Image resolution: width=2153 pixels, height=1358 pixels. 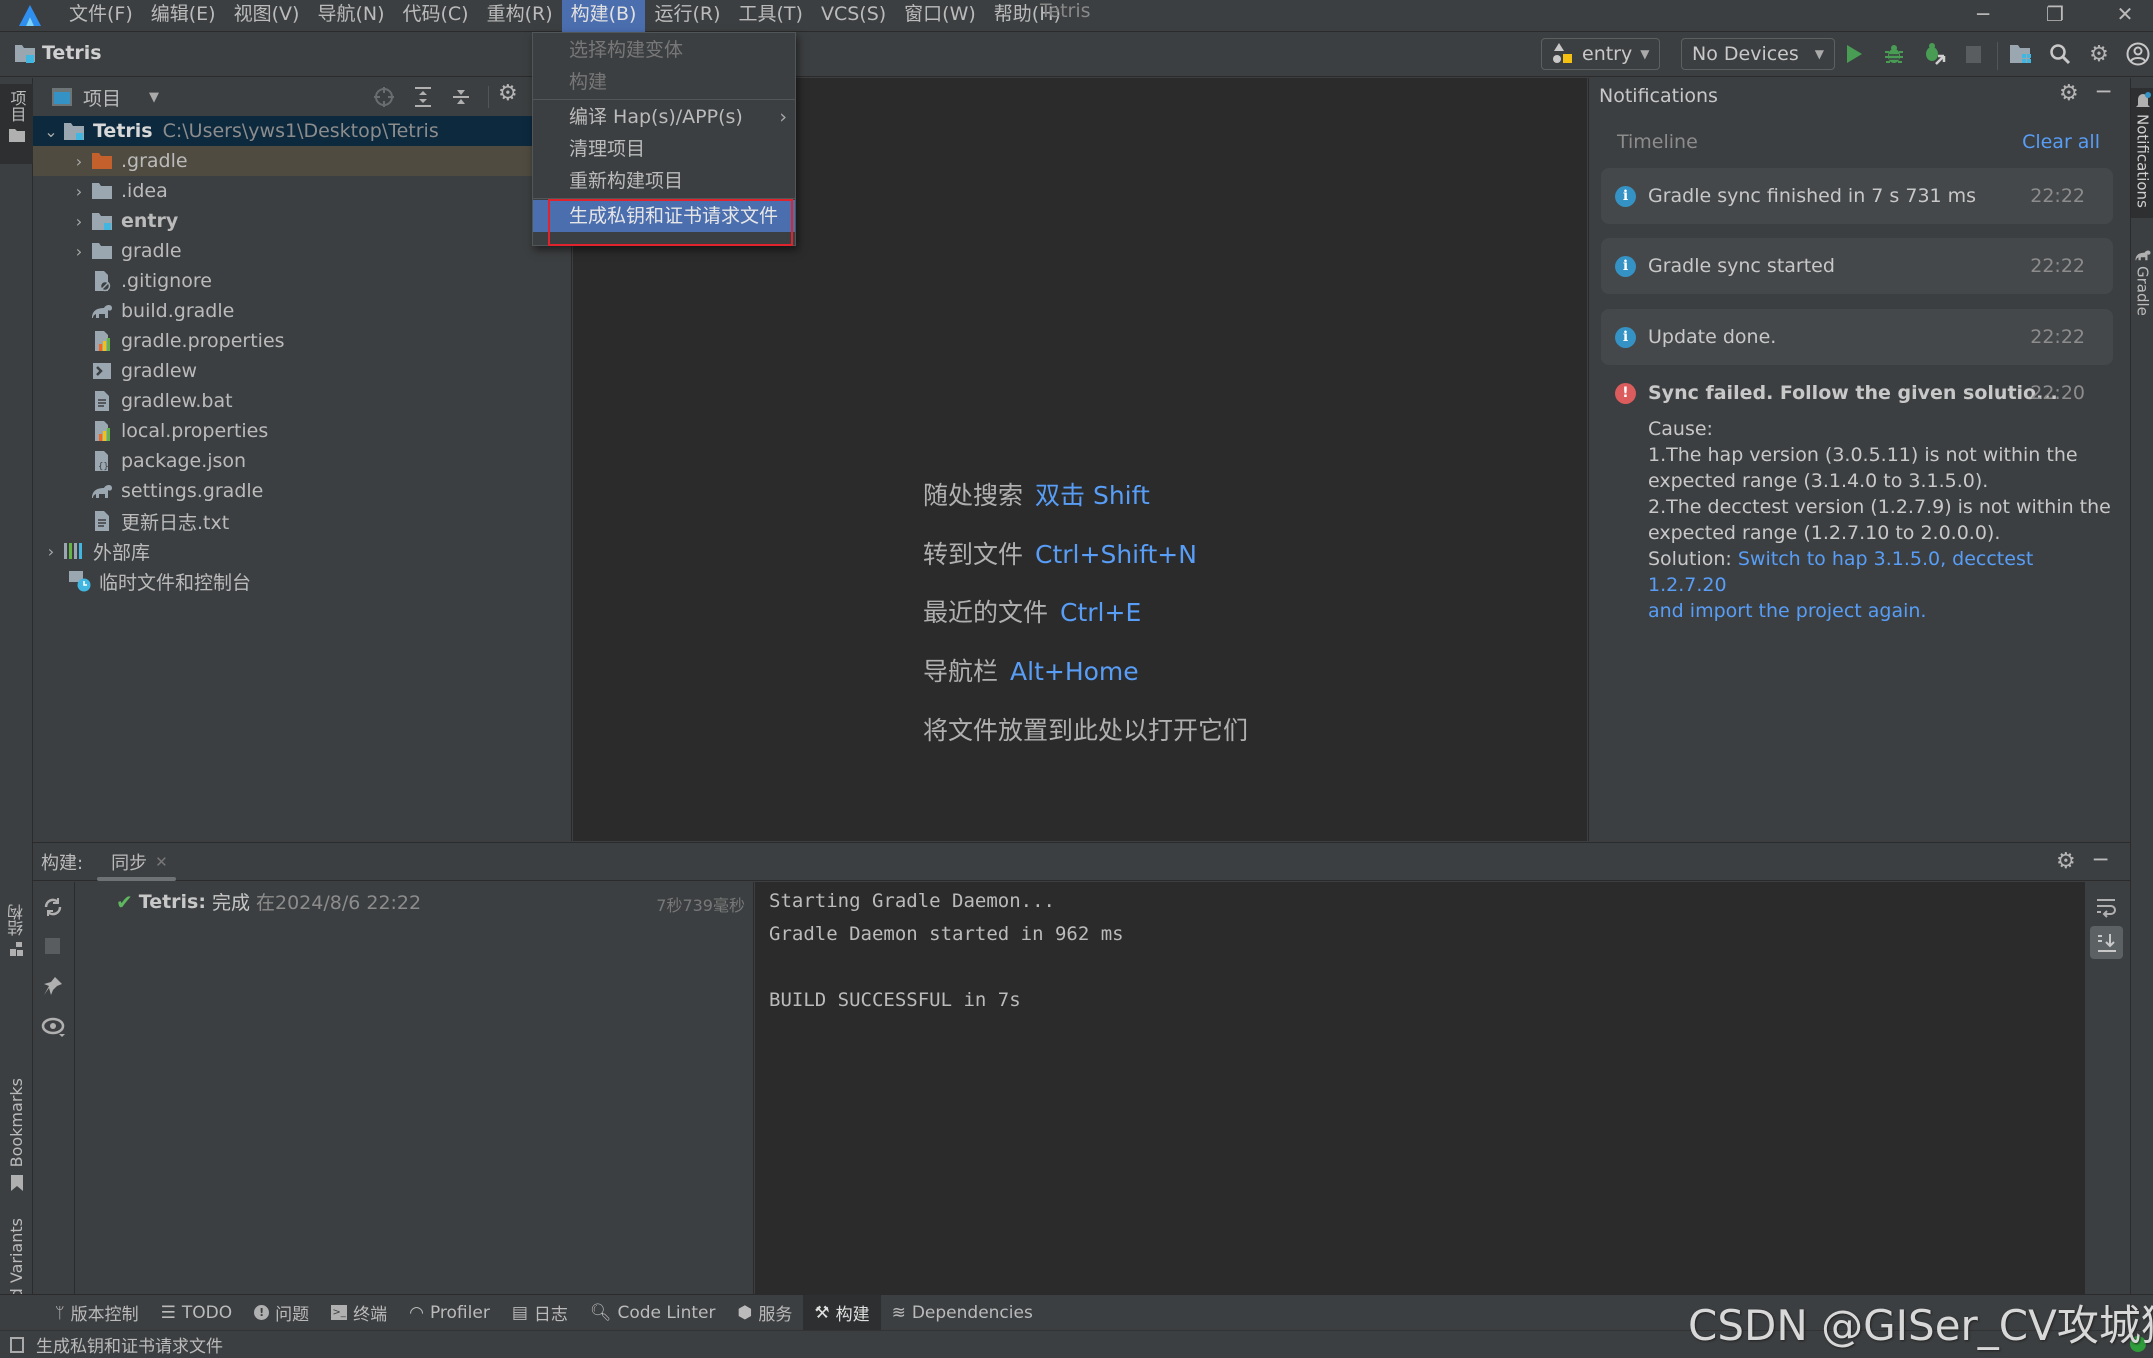 What do you see at coordinates (520, 16) in the screenshot?
I see `menu-refactor: 重构(R)` at bounding box center [520, 16].